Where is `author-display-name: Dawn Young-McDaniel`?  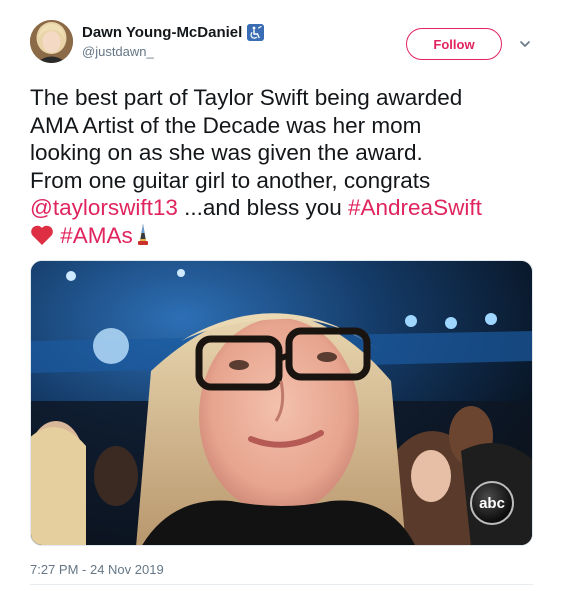 author-display-name: Dawn Young-McDaniel is located at coordinates (173, 32).